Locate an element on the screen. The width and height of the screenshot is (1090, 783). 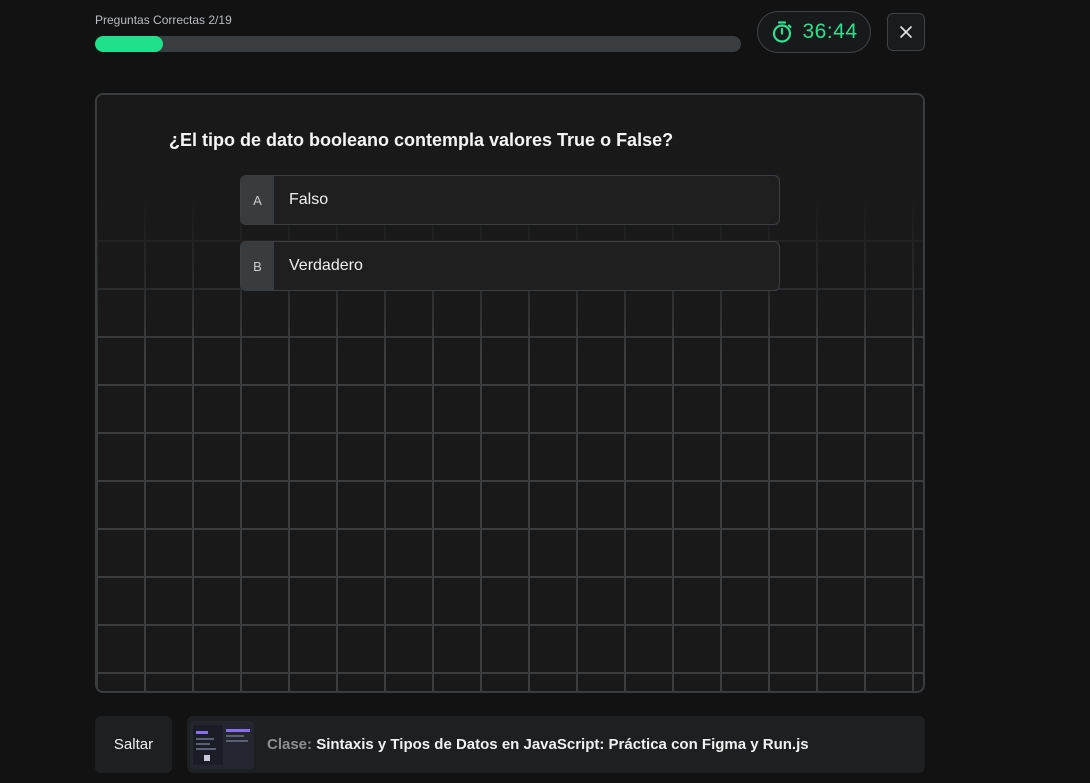
class-thumbnail is located at coordinates (222, 744).